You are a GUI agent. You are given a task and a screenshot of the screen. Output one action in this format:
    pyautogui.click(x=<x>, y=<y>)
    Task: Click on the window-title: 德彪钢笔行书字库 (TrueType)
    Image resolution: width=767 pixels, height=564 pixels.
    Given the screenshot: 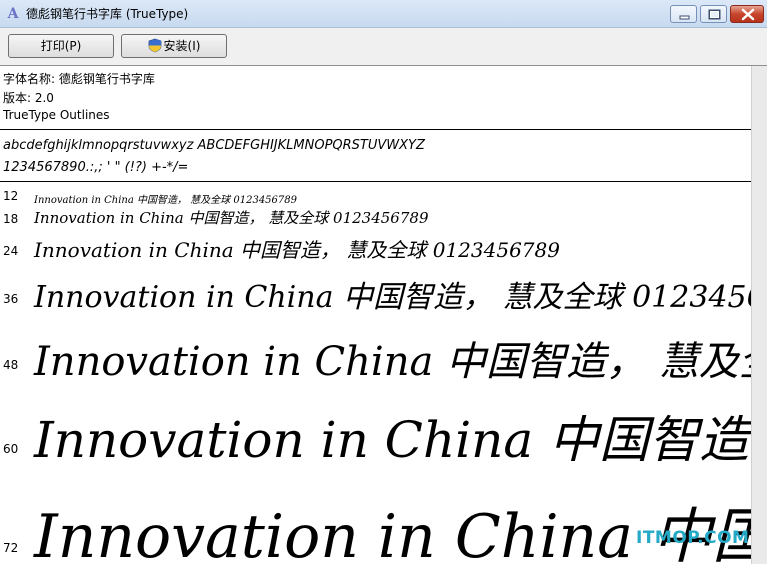 What is the action you would take?
    pyautogui.click(x=107, y=14)
    